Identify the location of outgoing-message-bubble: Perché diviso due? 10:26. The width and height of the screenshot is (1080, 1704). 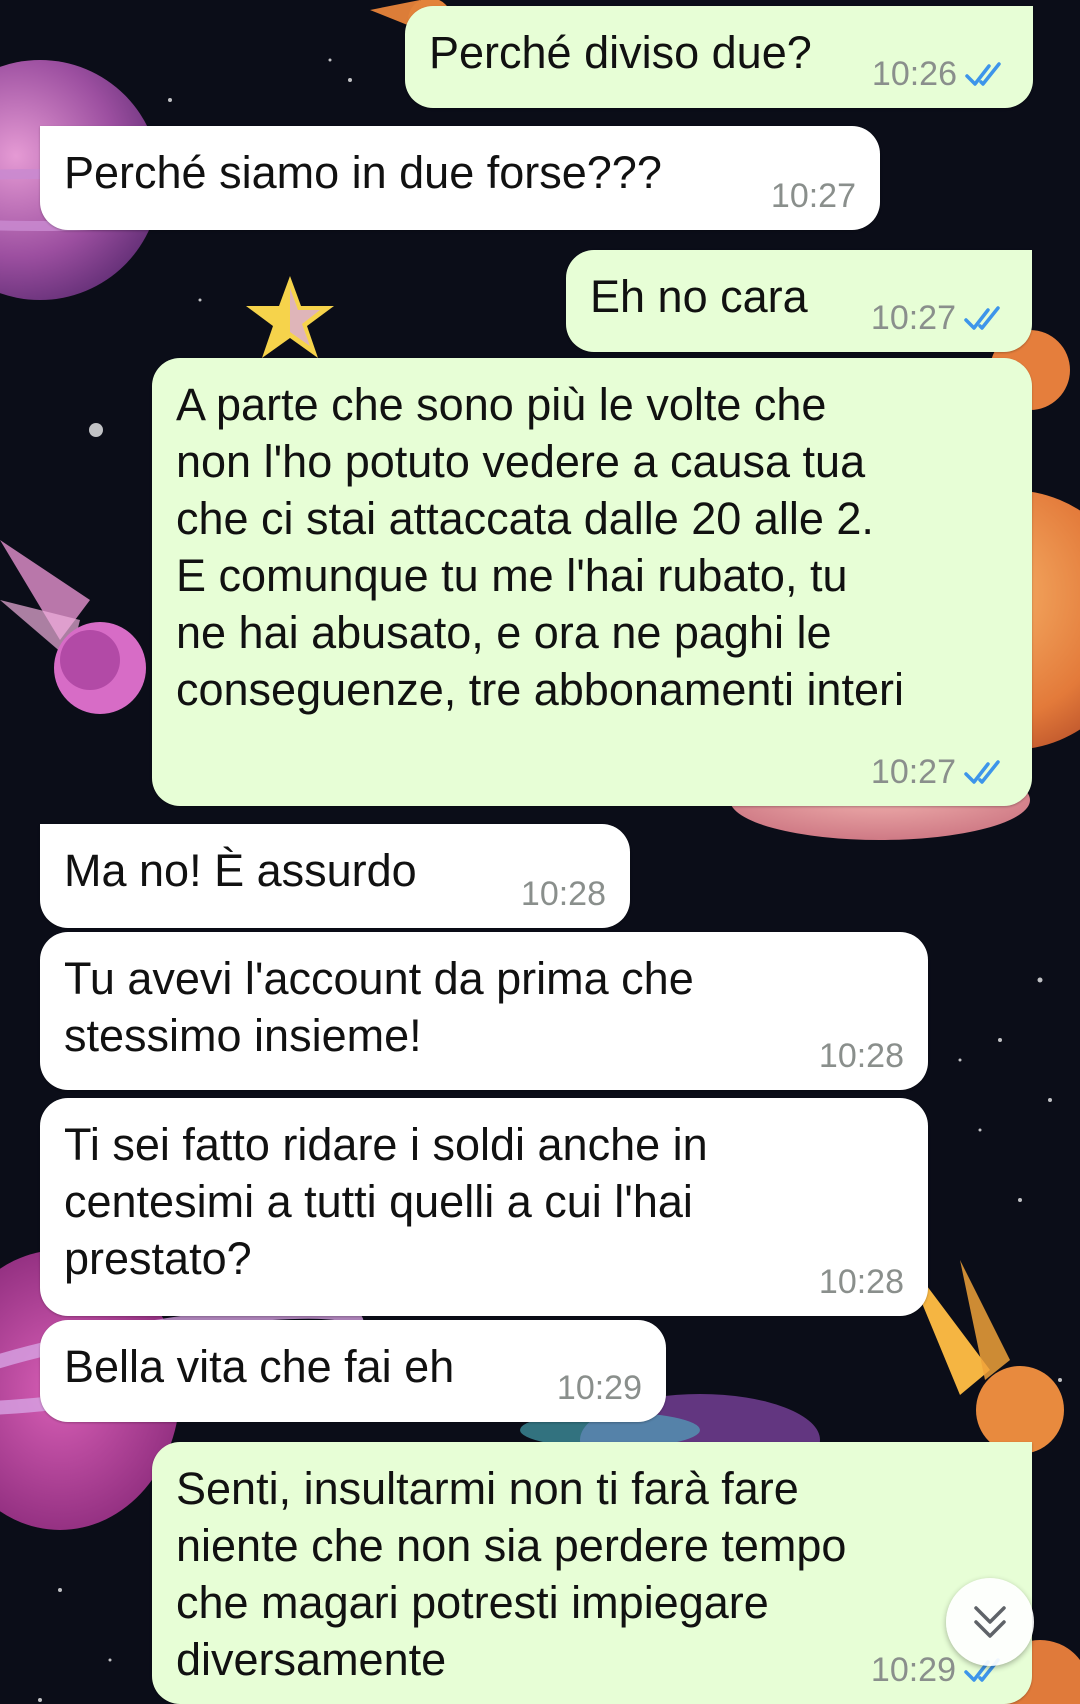
(719, 57).